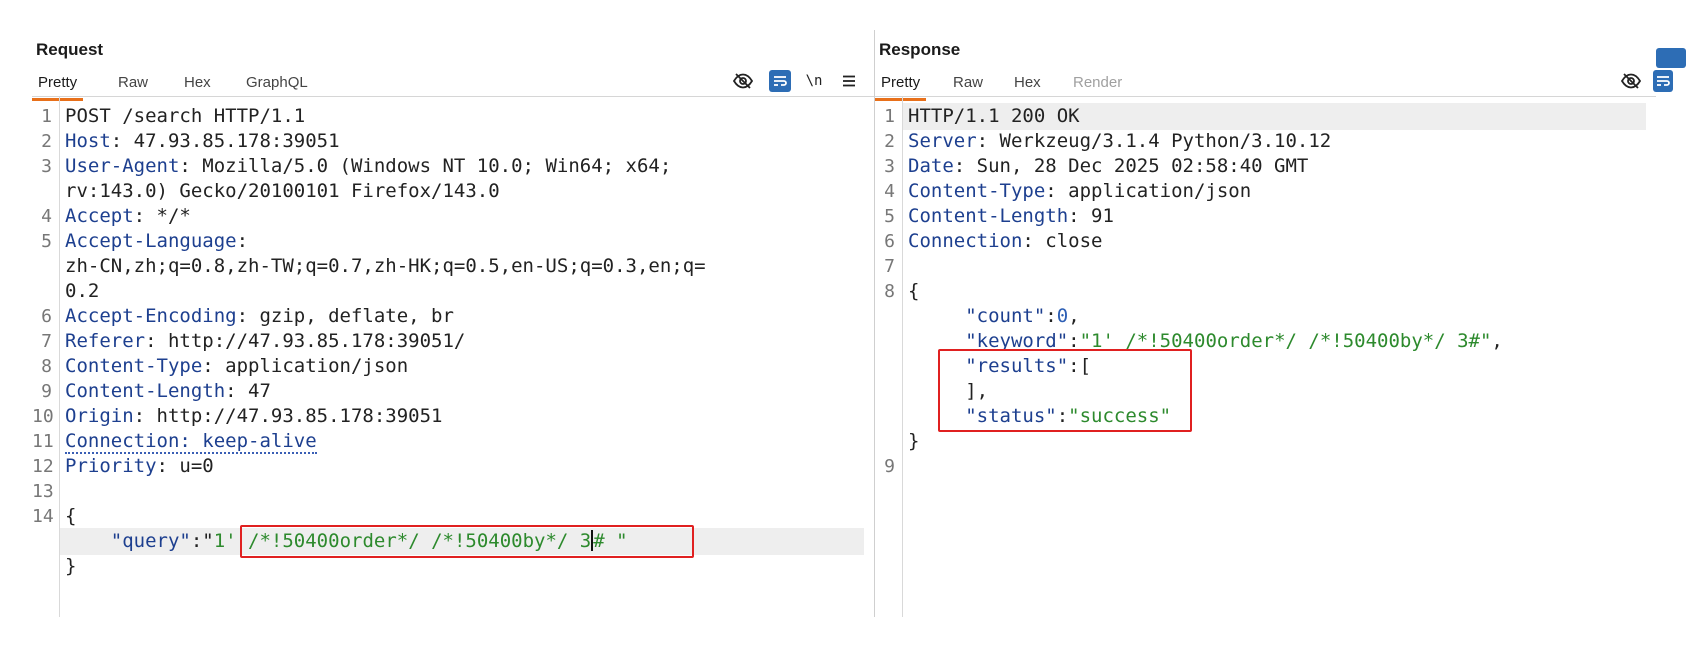 The image size is (1688, 649). I want to click on line-content: Accept-Encoding: gzip, deflate, br, so click(259, 316).